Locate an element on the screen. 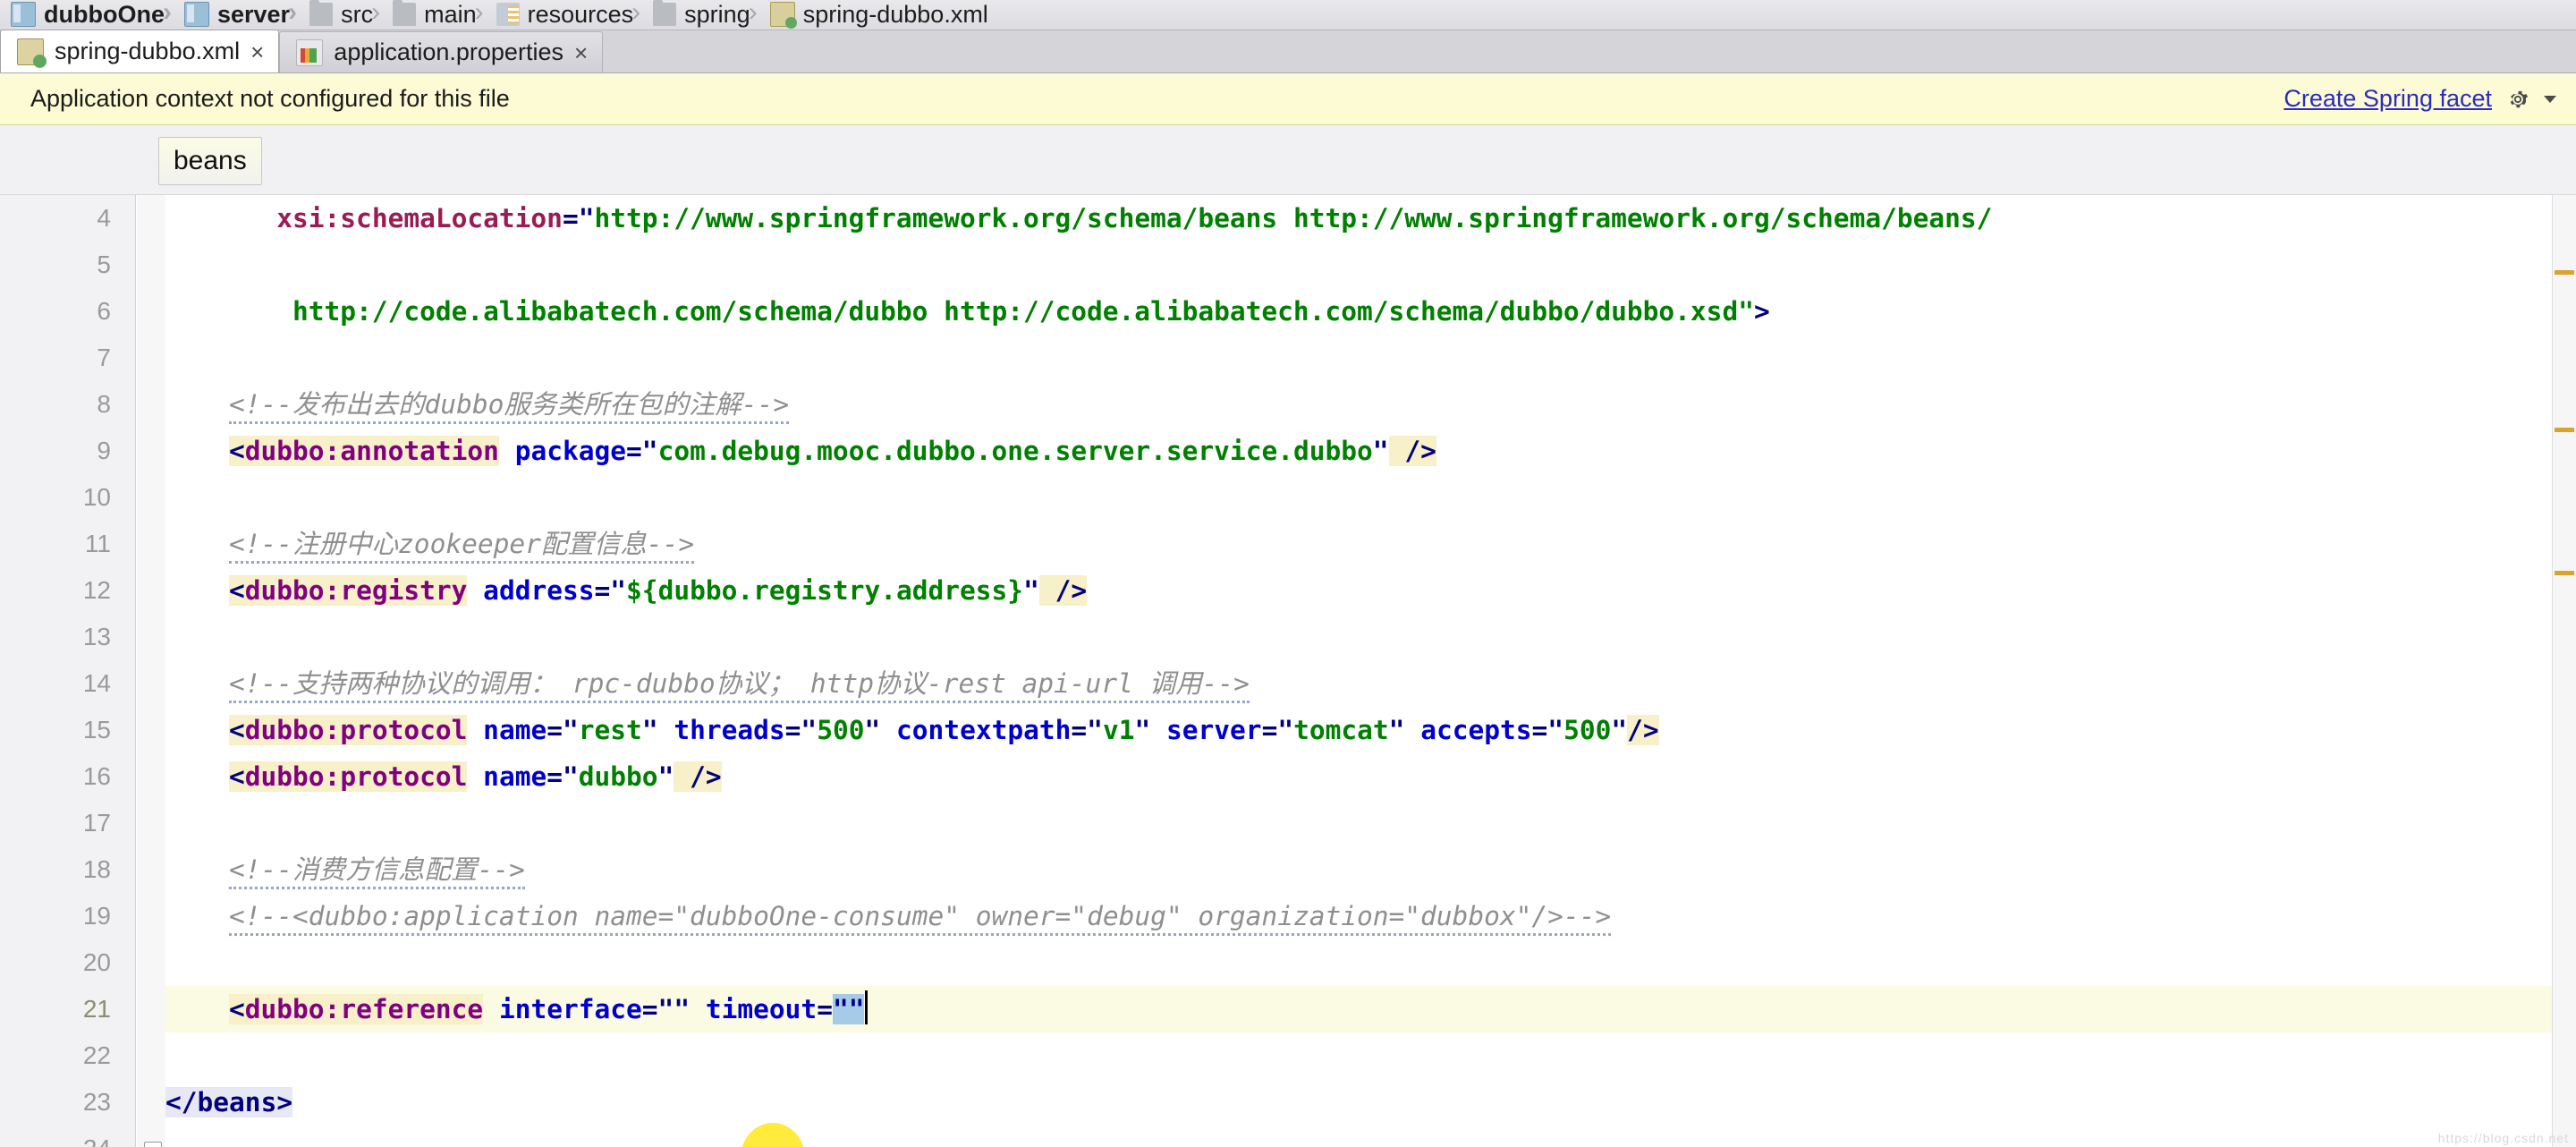  line-number: 16 is located at coordinates (55, 776).